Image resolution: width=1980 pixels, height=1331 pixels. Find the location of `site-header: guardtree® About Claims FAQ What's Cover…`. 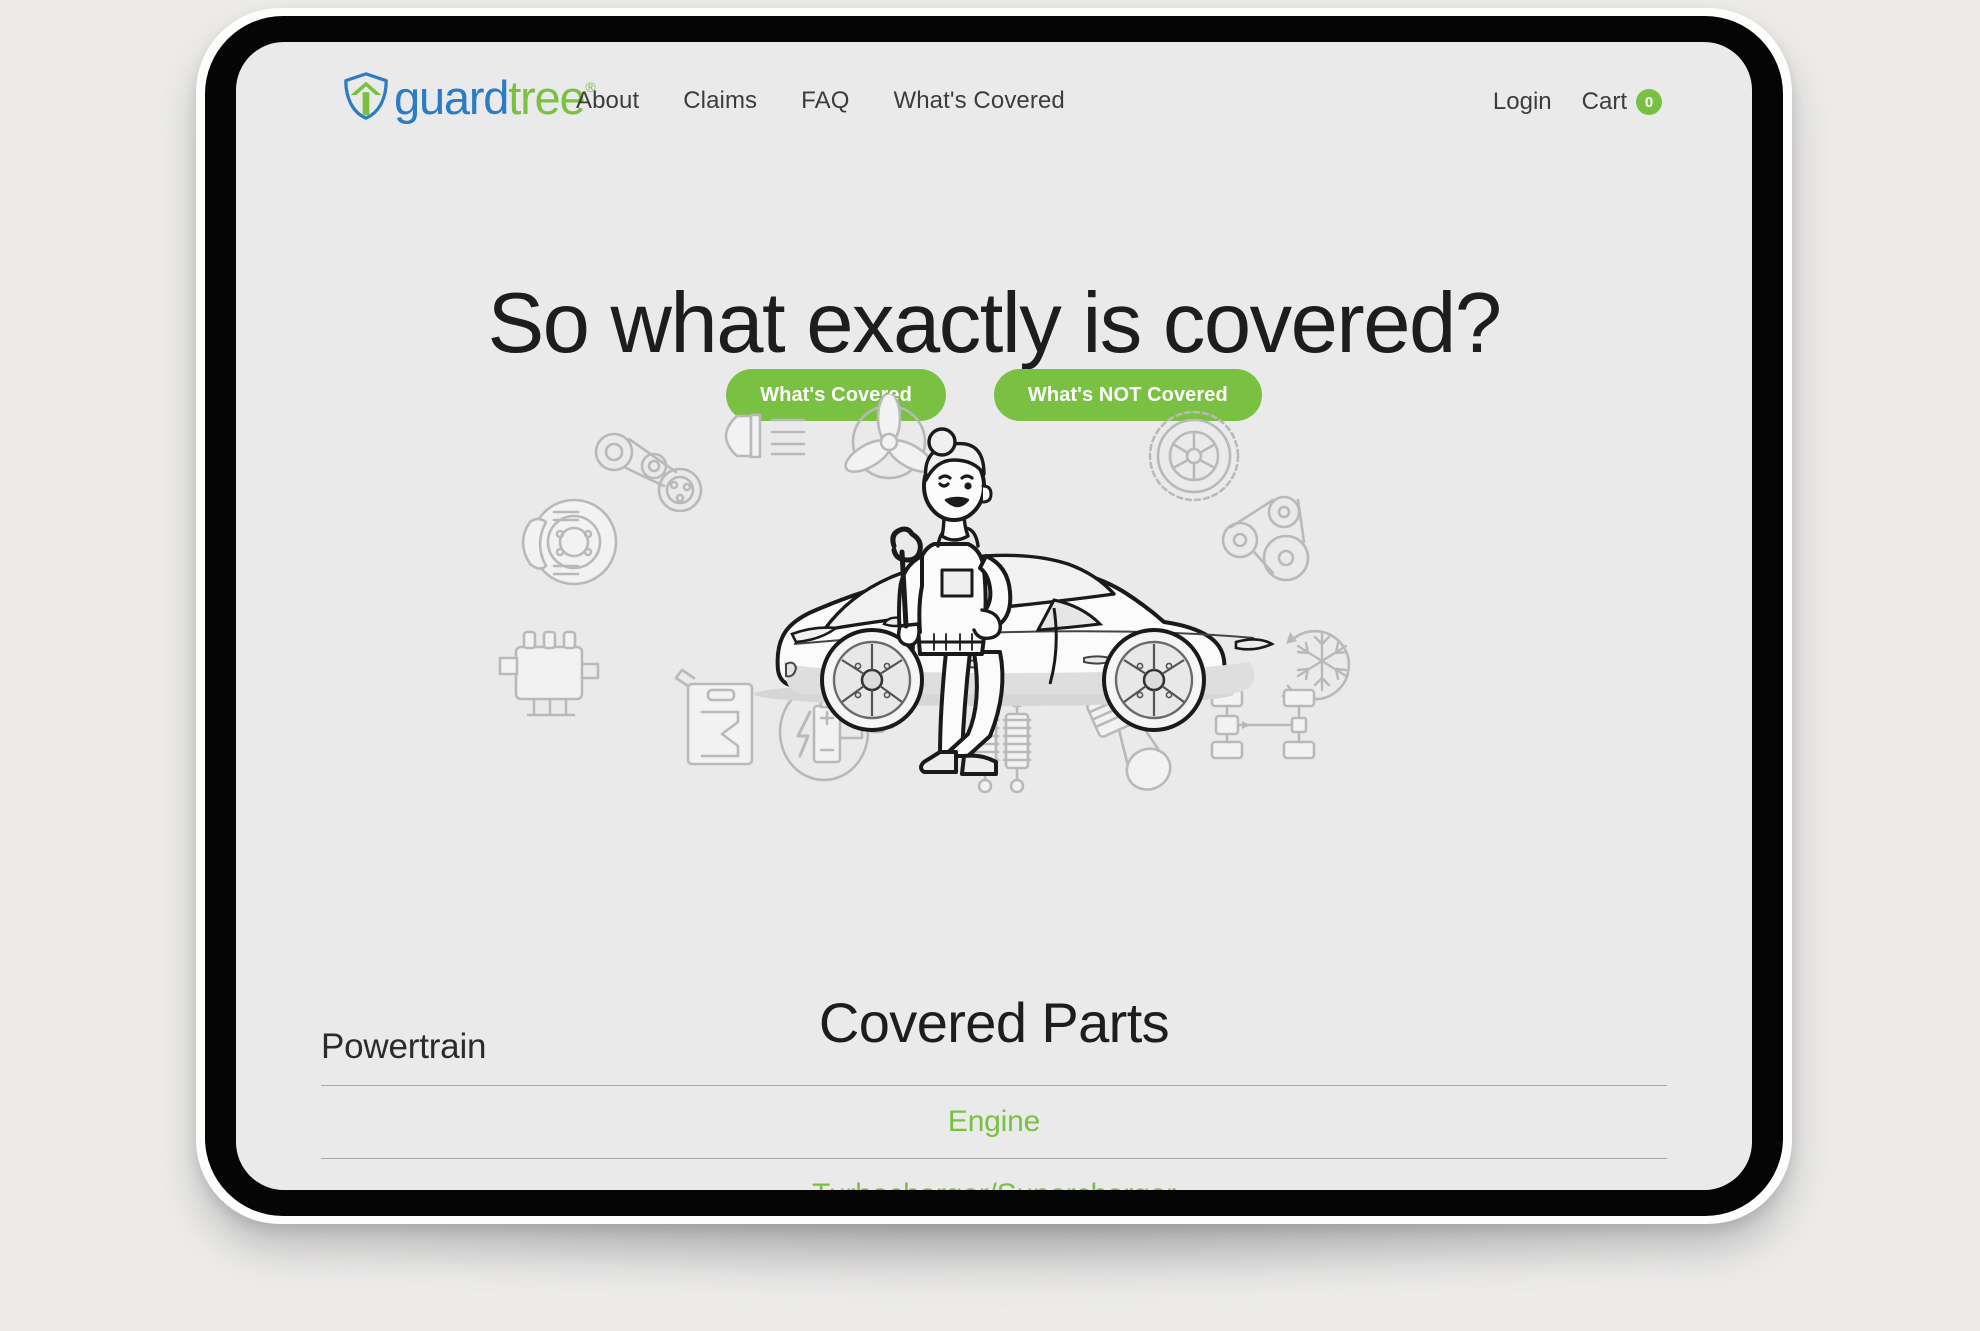

site-header: guardtree® About Claims FAQ What's Cover… is located at coordinates (994, 96).